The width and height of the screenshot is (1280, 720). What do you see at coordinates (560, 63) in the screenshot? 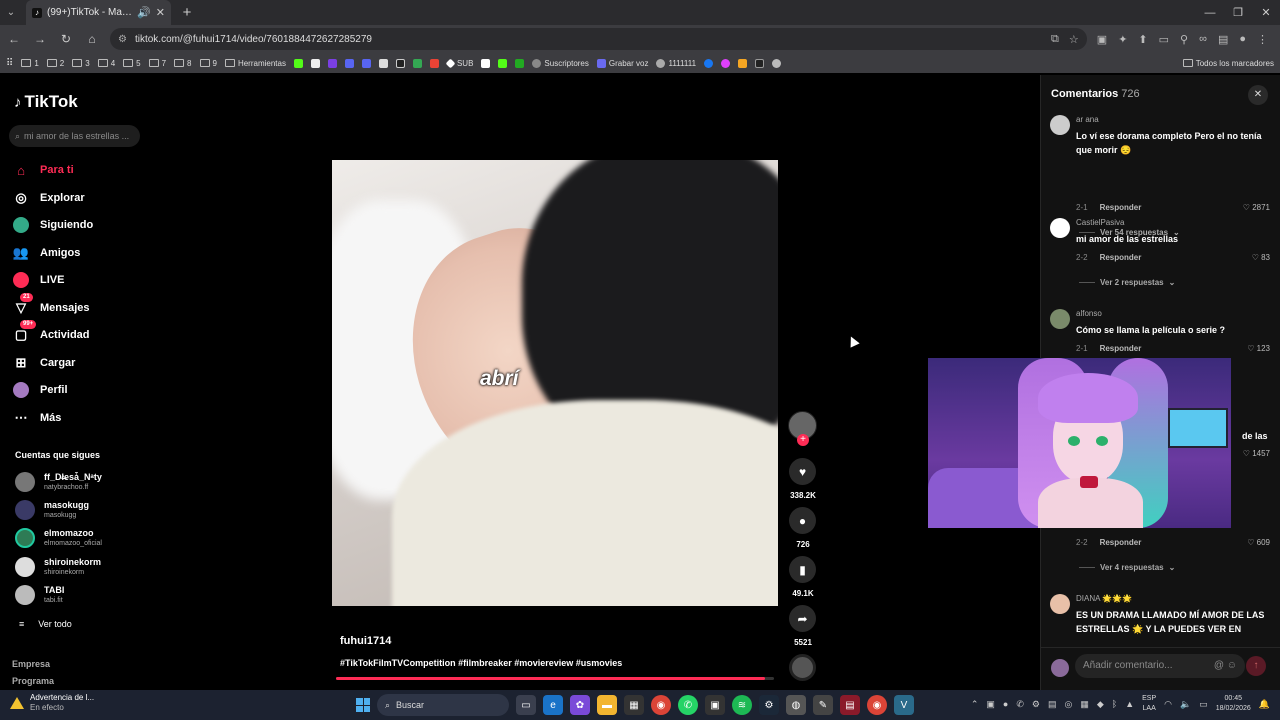
I see `bookmark-suscriptores: Suscriptores` at bounding box center [560, 63].